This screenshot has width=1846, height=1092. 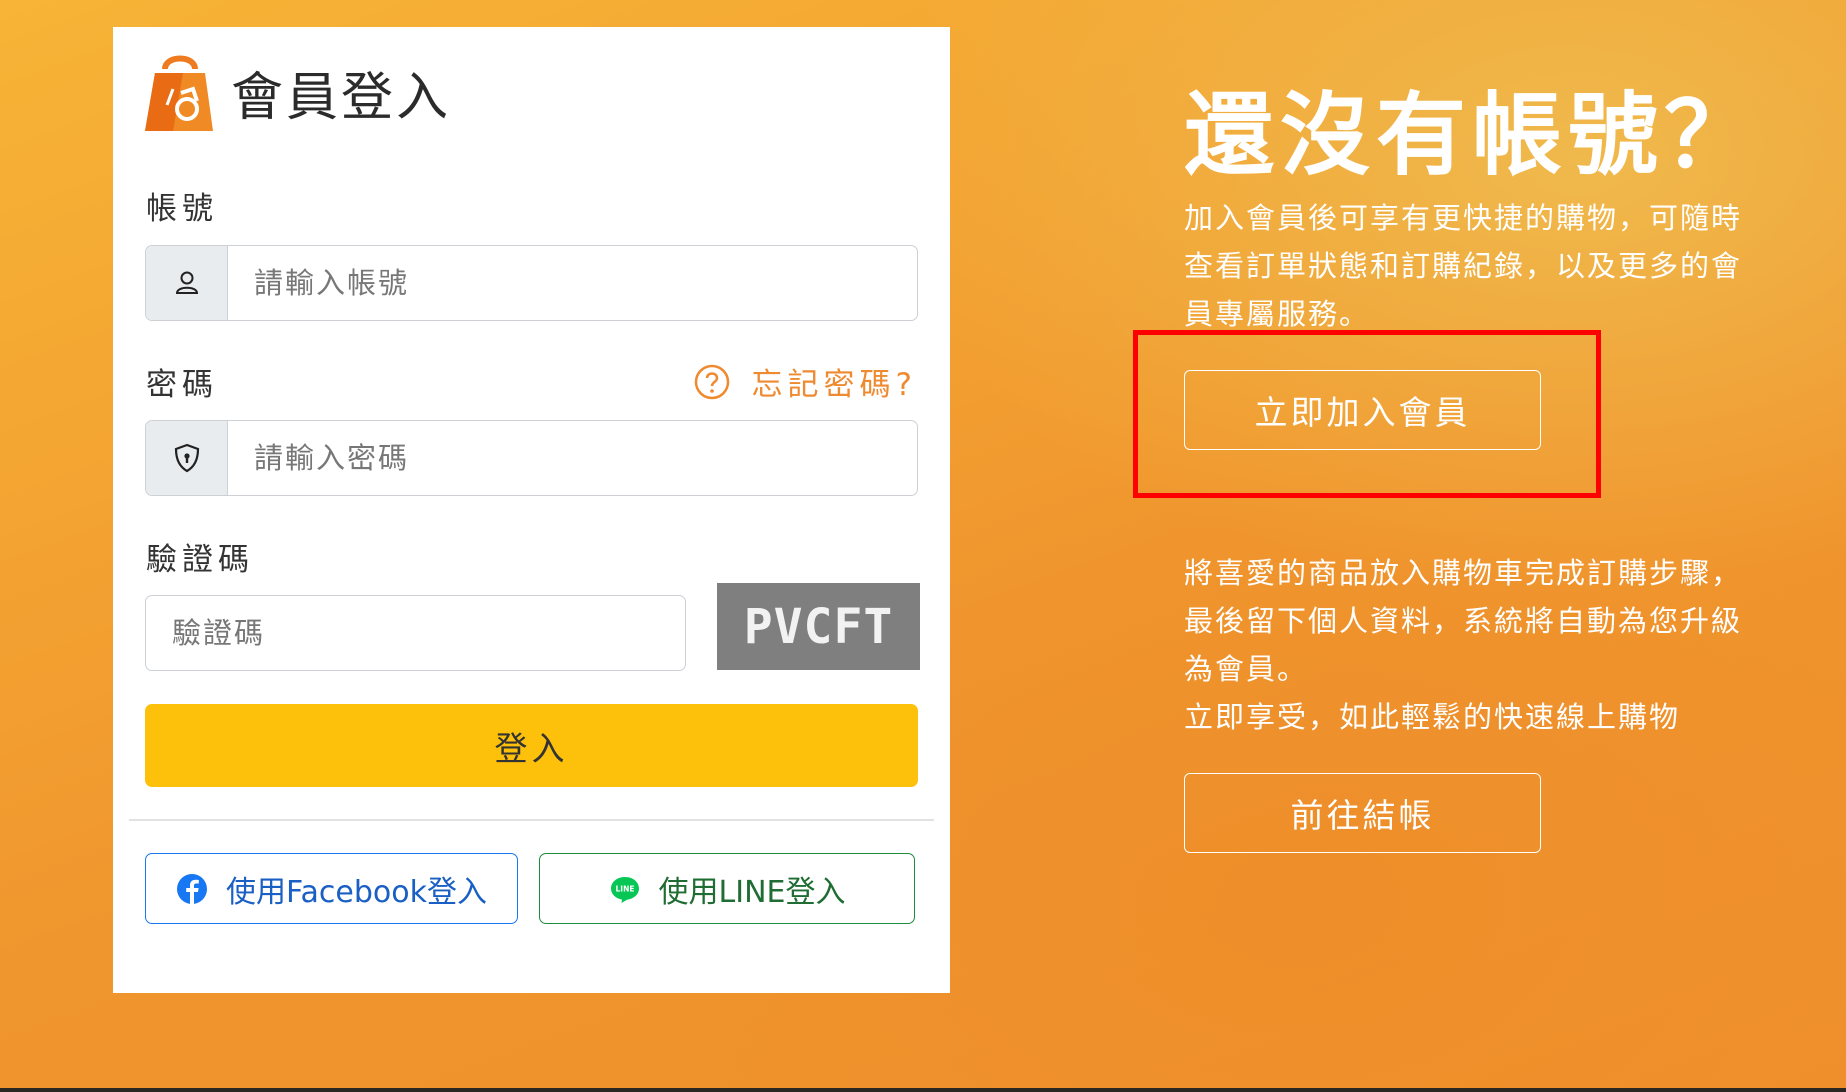 I want to click on user-icon, so click(x=186, y=282).